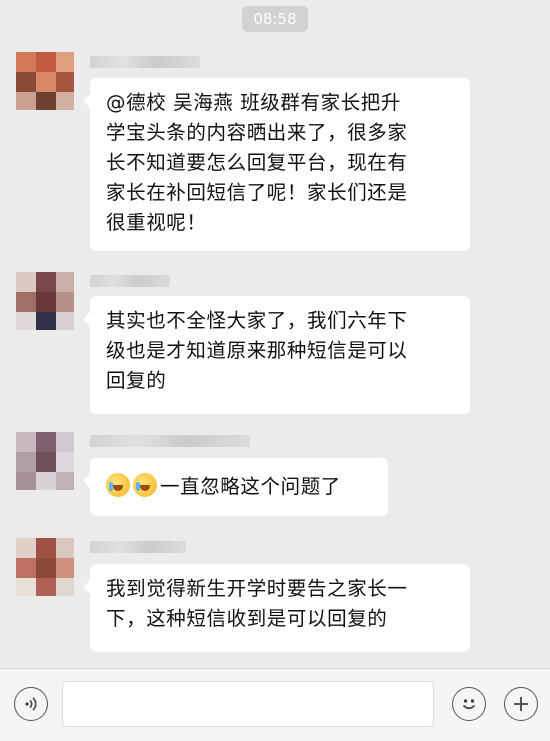 The height and width of the screenshot is (741, 550). I want to click on message-line: @德校 吴海燕 班级群有家长把升, so click(253, 102).